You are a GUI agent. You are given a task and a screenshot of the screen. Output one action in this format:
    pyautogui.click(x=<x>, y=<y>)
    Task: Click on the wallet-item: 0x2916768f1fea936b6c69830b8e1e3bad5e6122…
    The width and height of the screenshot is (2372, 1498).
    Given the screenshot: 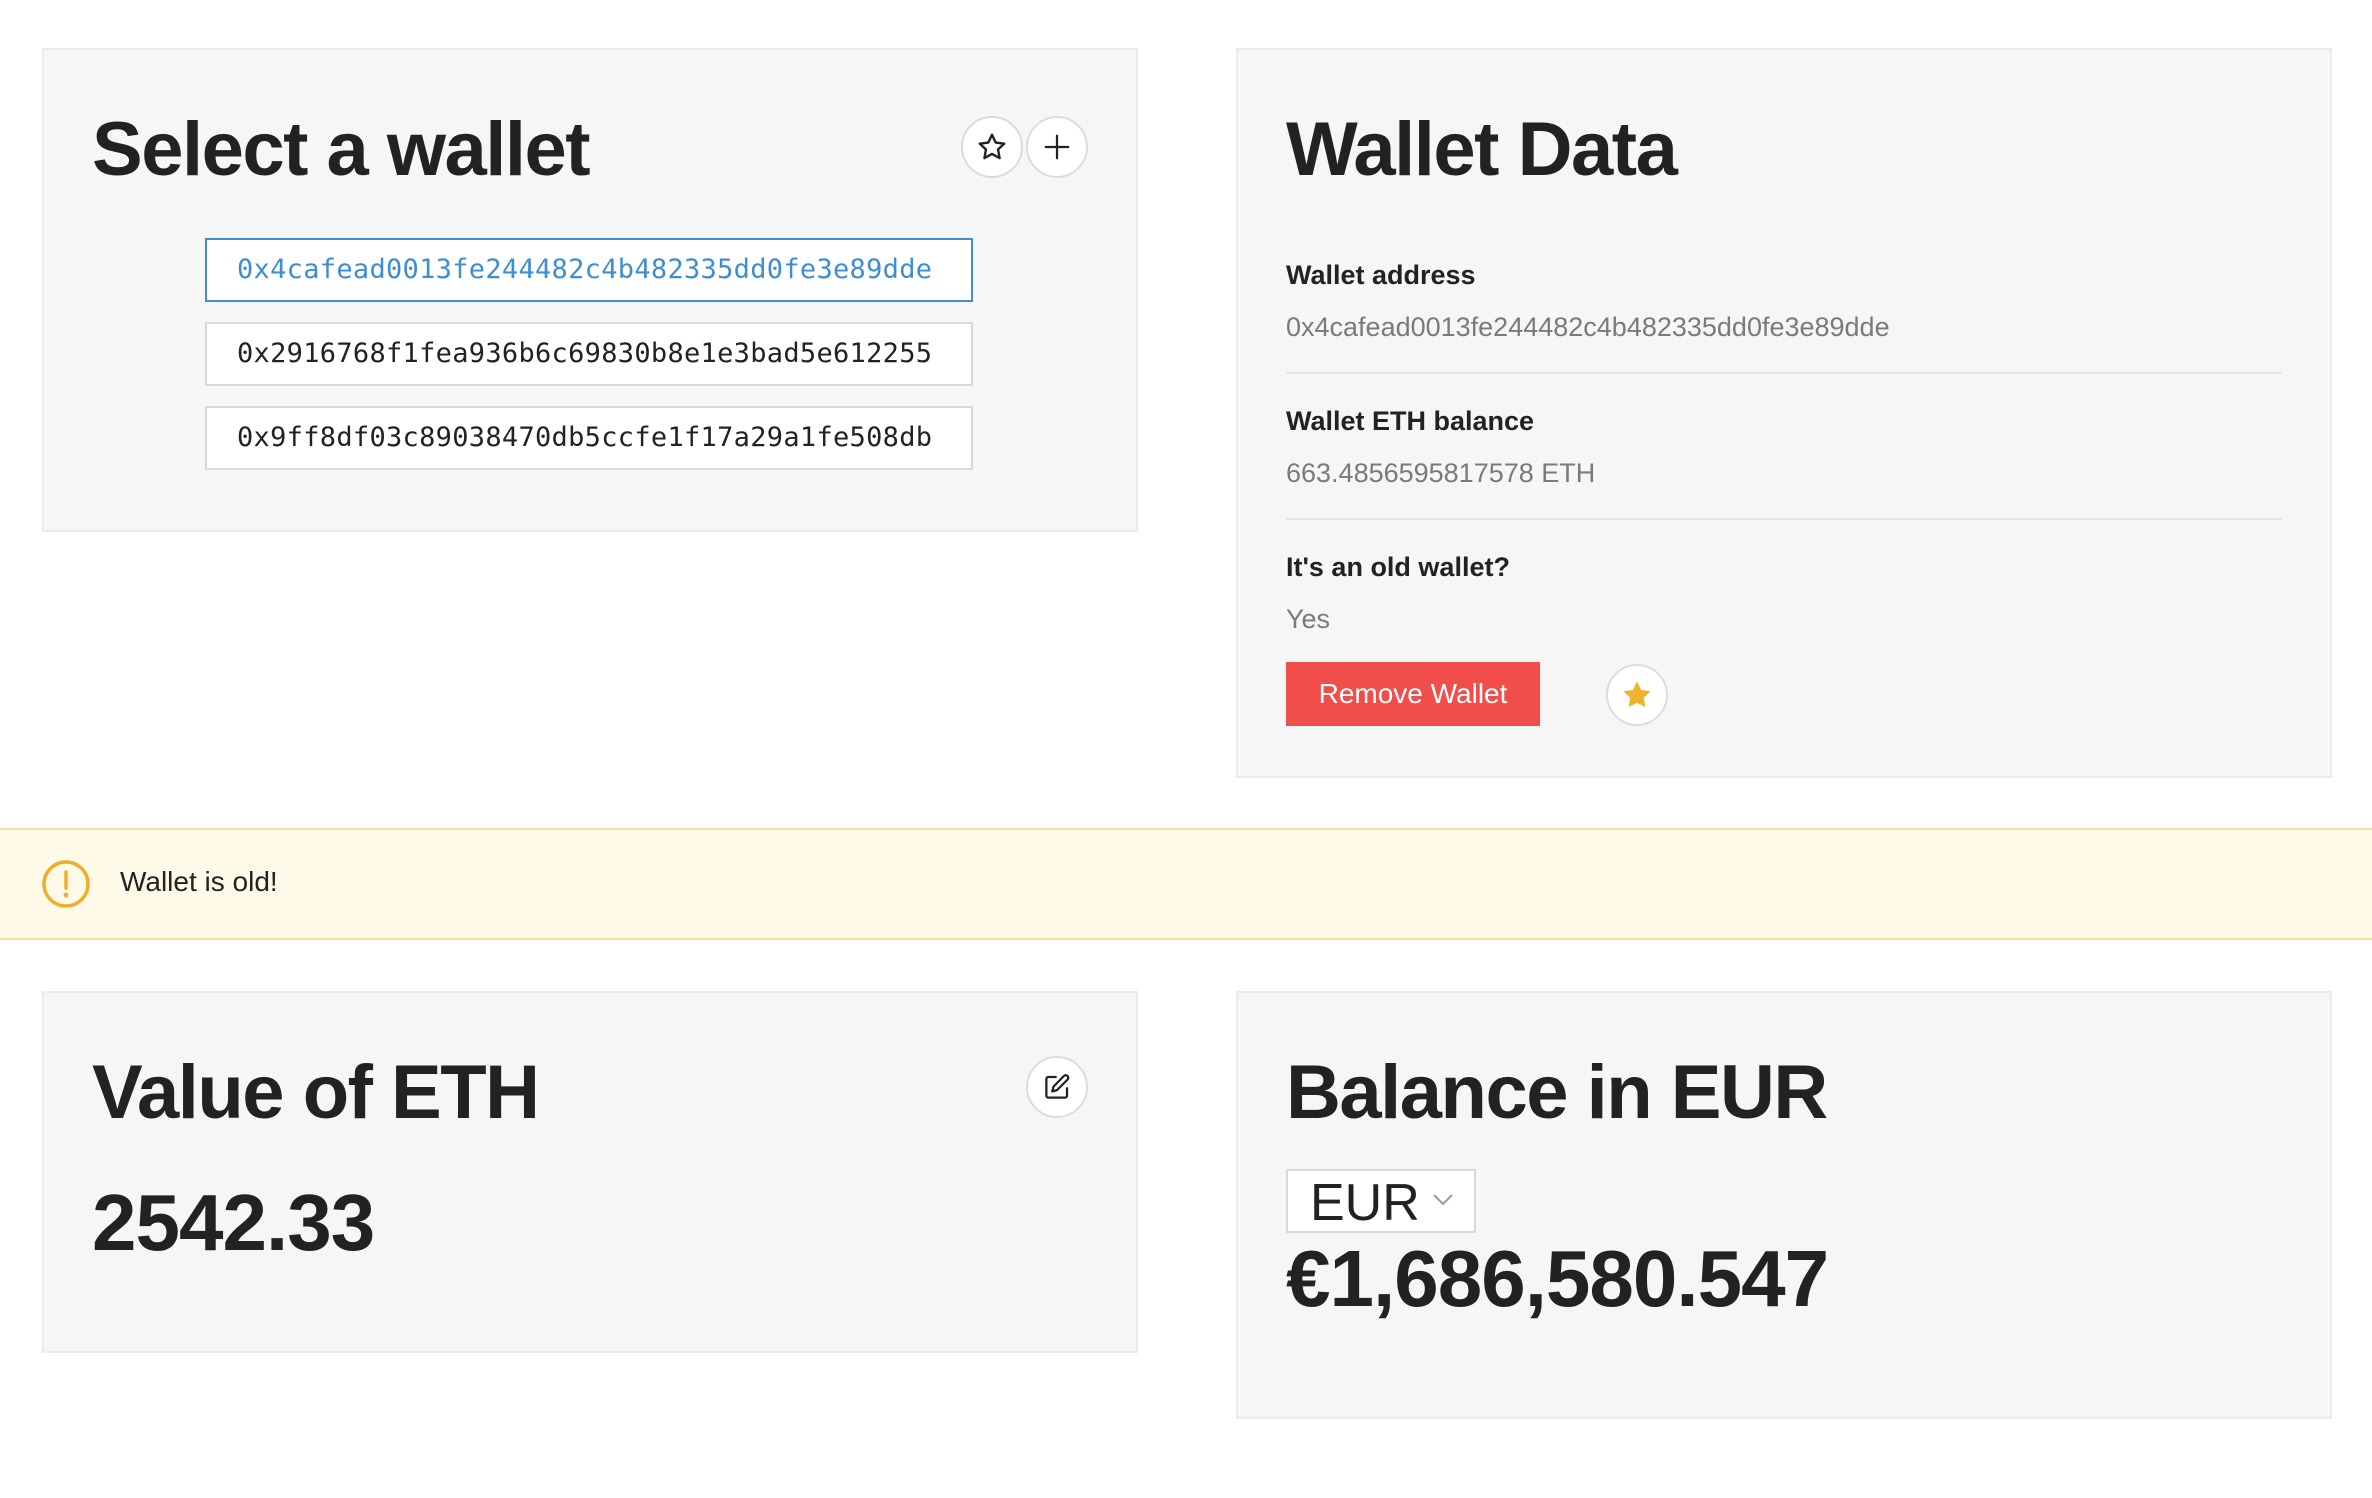 What is the action you would take?
    pyautogui.click(x=589, y=354)
    